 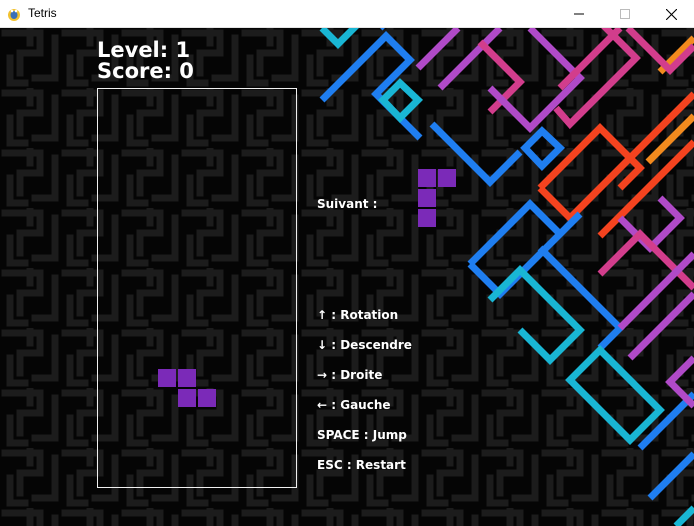 I want to click on close-icon, so click(x=671, y=14).